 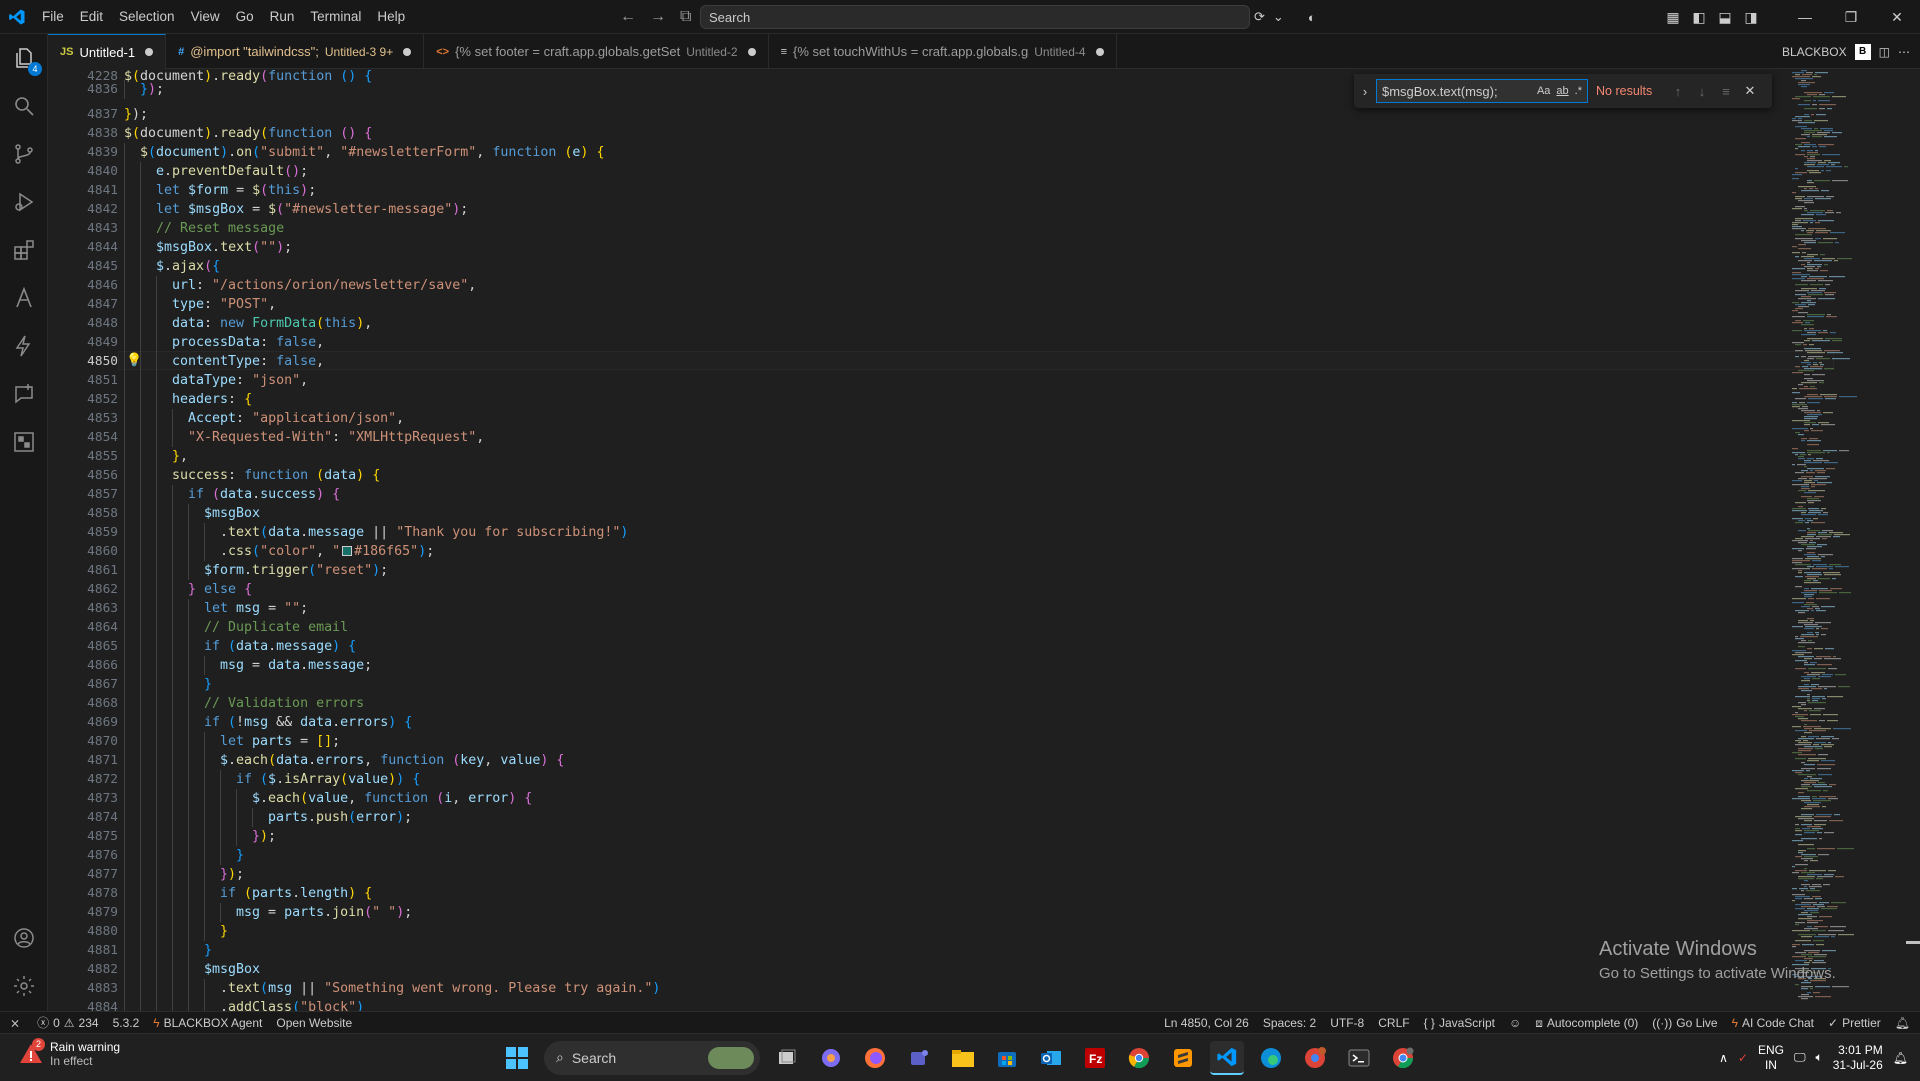 What do you see at coordinates (24, 986) in the screenshot?
I see `settings-gear-icon` at bounding box center [24, 986].